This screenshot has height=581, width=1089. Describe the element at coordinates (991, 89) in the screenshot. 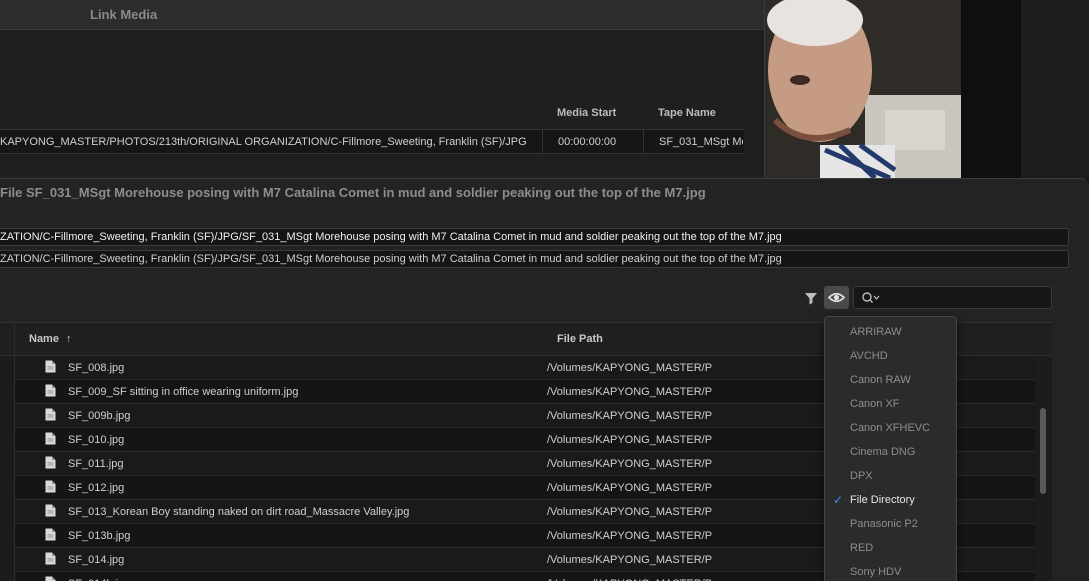

I see `video-letterbox` at that location.